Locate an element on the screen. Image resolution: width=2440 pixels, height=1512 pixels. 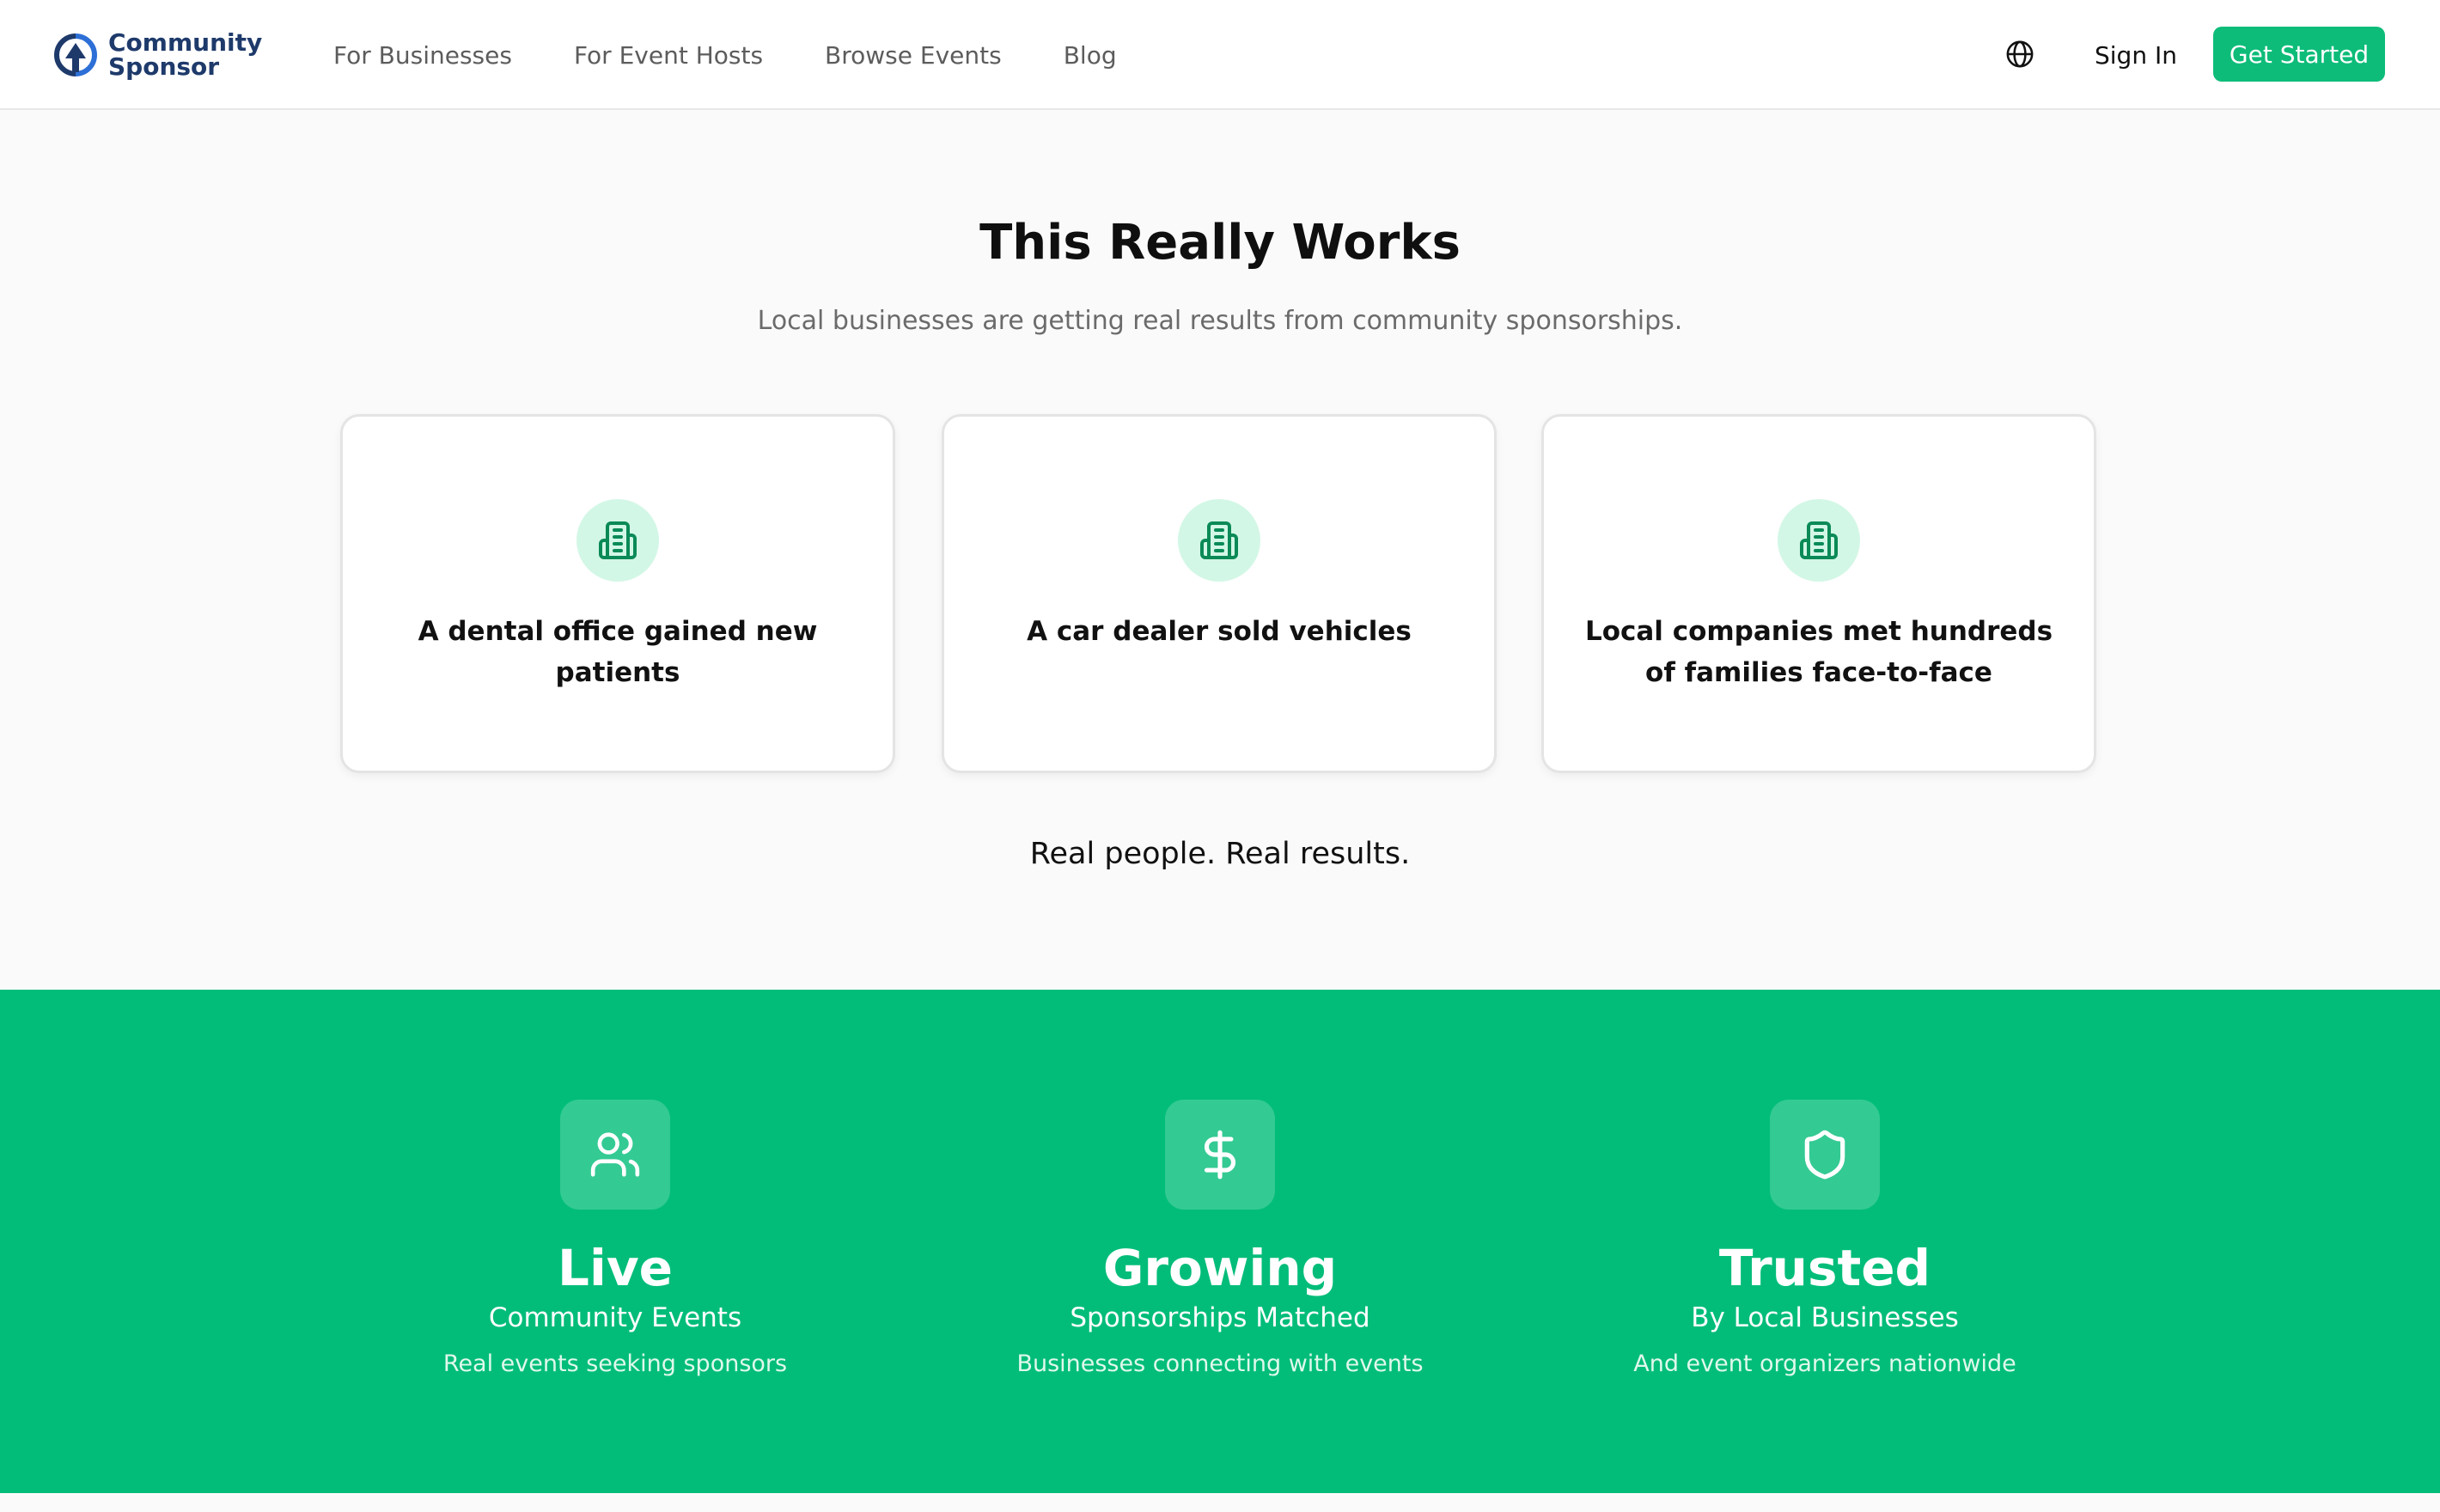
nav-blog: Blog is located at coordinates (1090, 55).